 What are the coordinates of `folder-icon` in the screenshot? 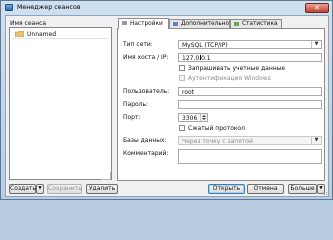 It's located at (19, 34).